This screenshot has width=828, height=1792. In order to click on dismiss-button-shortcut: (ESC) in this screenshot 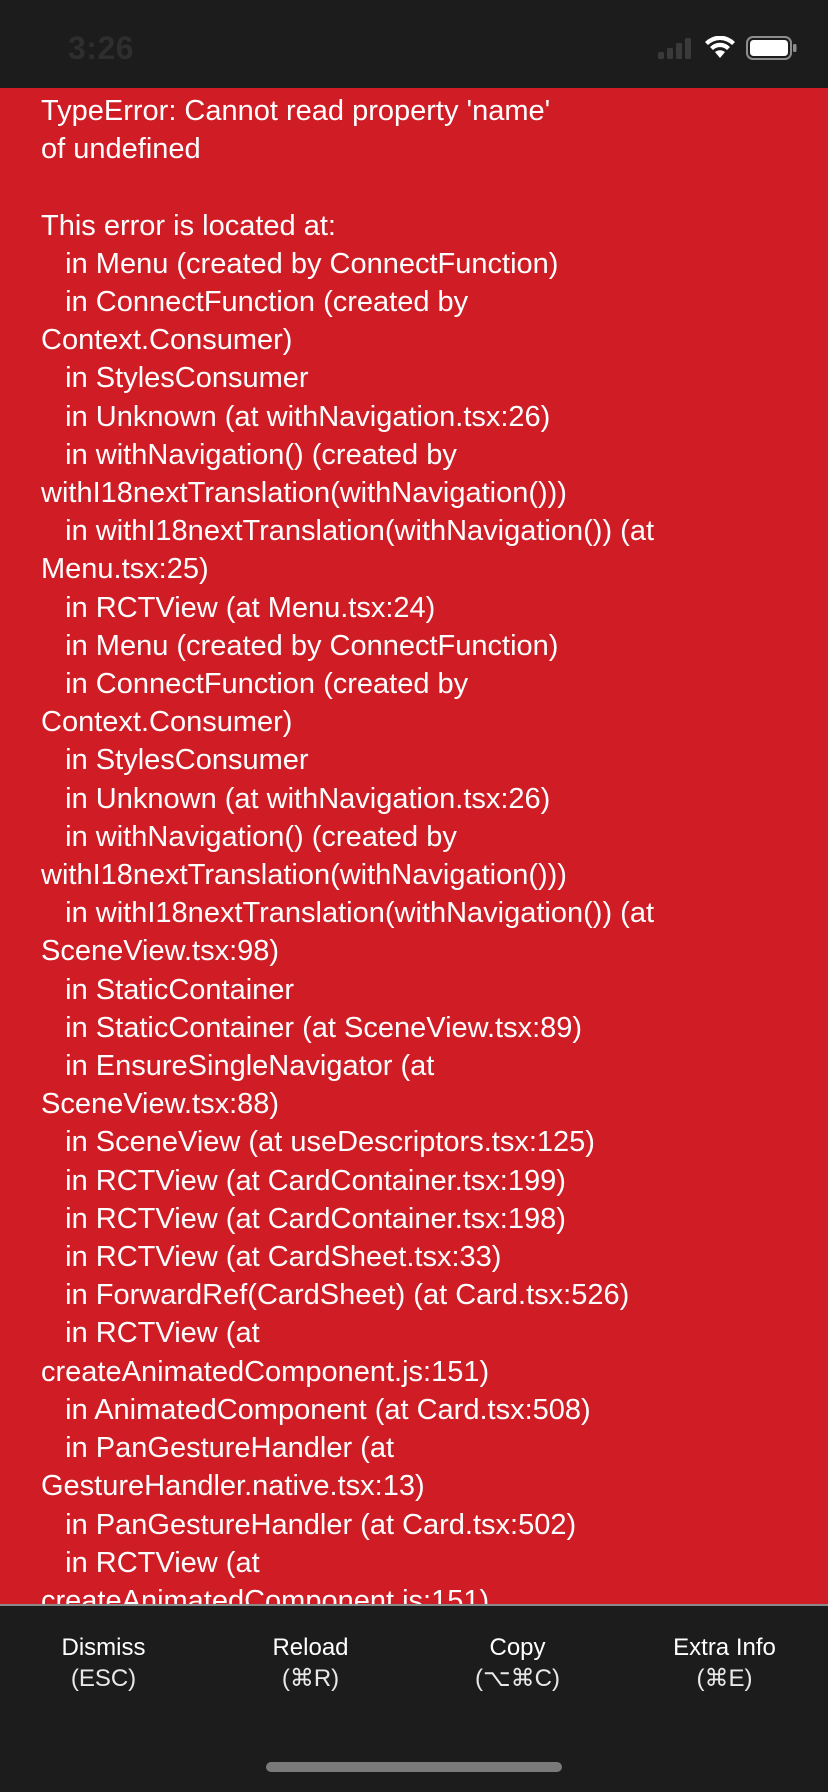, I will do `click(103, 1678)`.